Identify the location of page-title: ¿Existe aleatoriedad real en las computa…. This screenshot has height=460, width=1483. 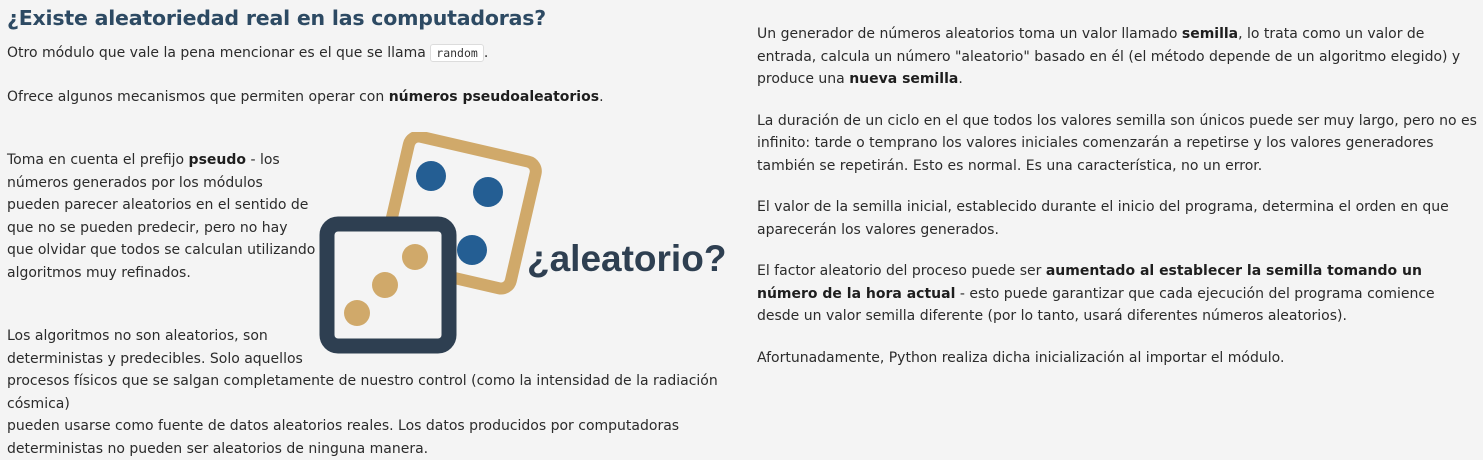
(276, 18).